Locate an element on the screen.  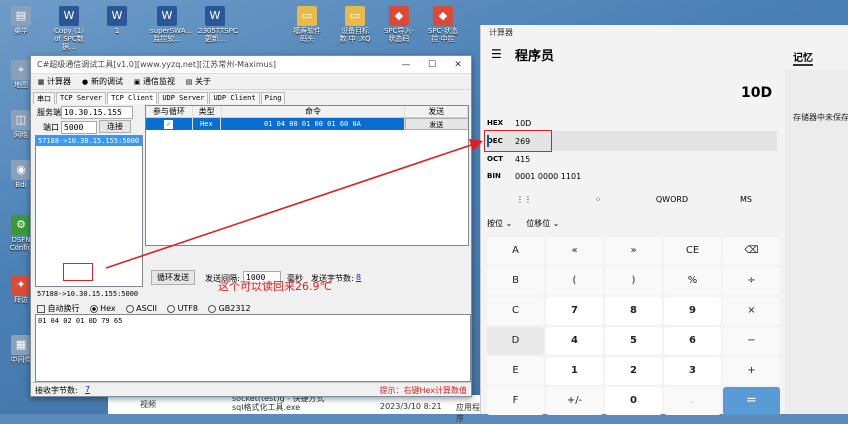
annotation-text: 这个可以读回来26.9℃ is located at coordinates (275, 286).